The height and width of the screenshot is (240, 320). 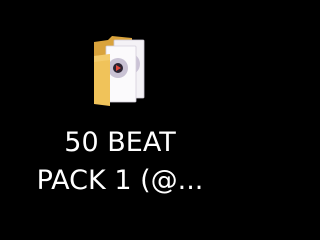 I want to click on folder-label-line-1: 50 BEAT, so click(x=120, y=142).